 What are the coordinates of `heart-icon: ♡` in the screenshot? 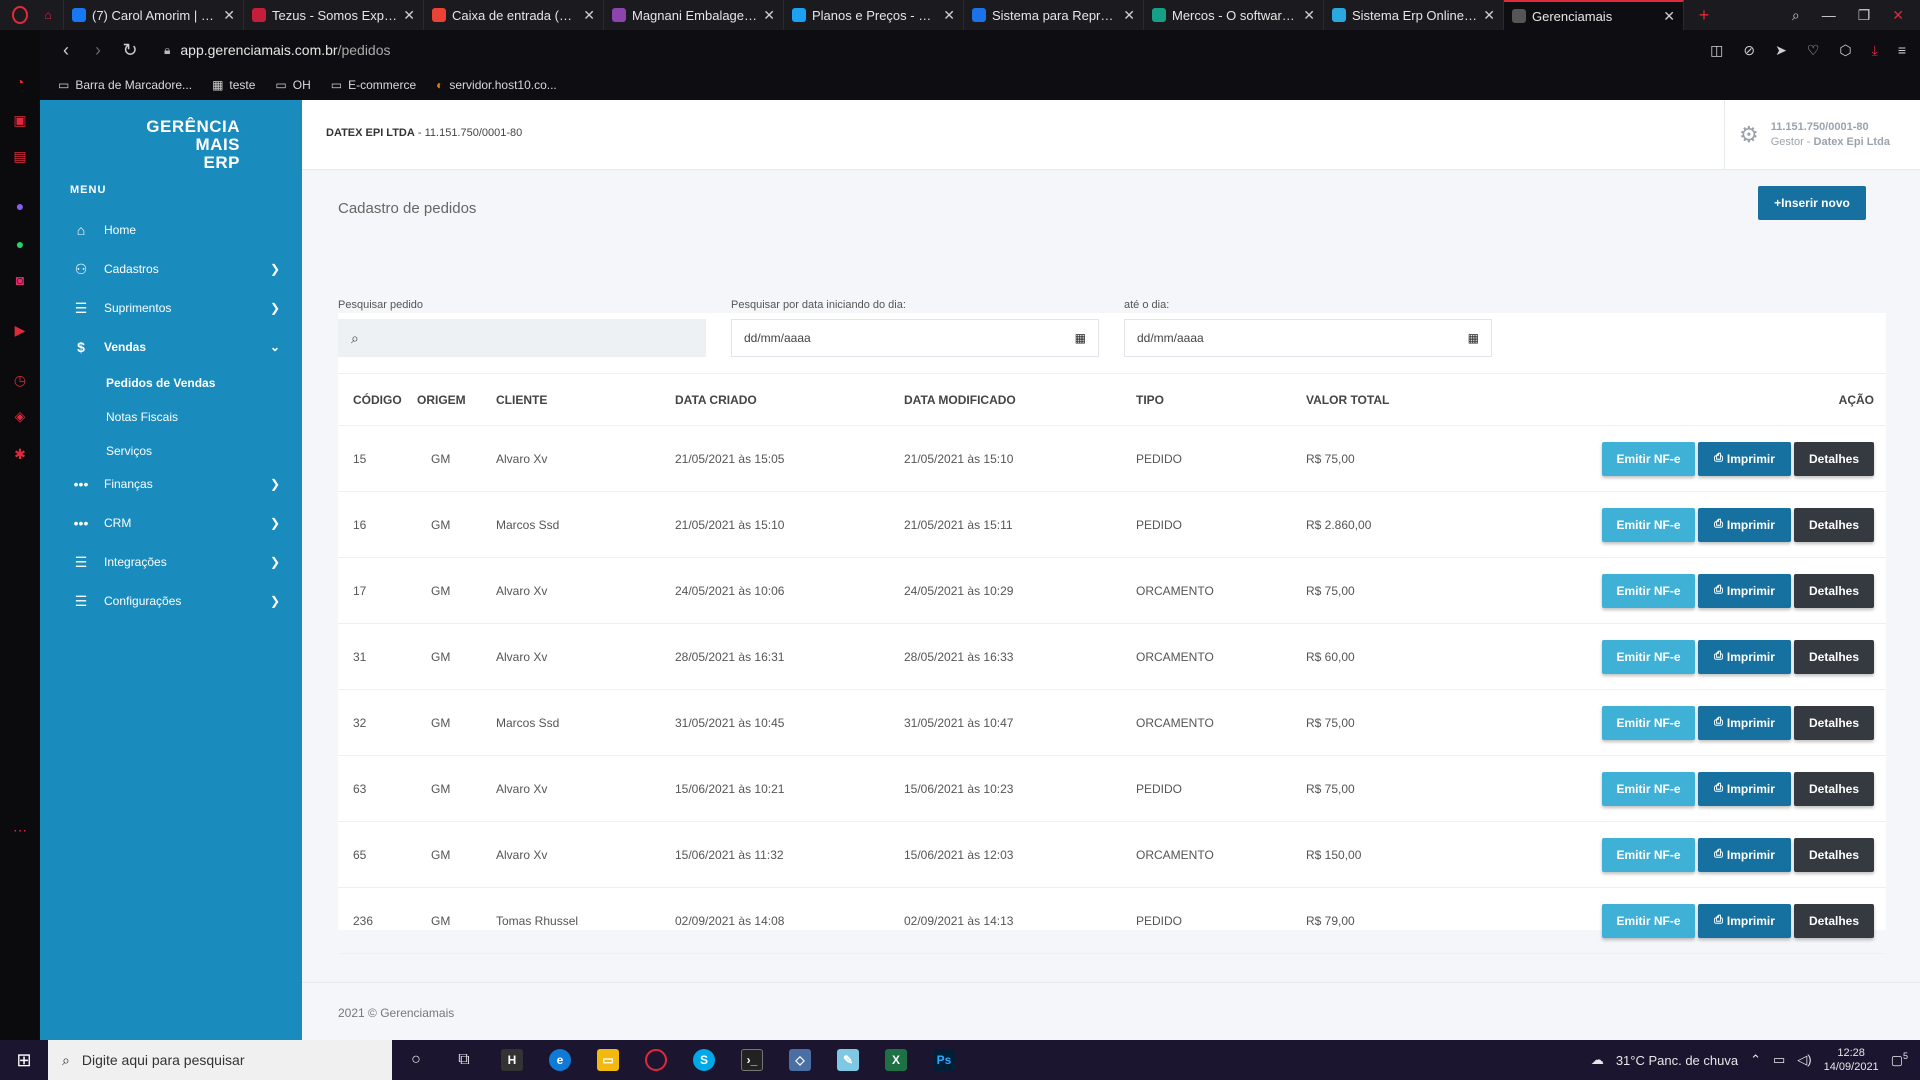 It's located at (1813, 50).